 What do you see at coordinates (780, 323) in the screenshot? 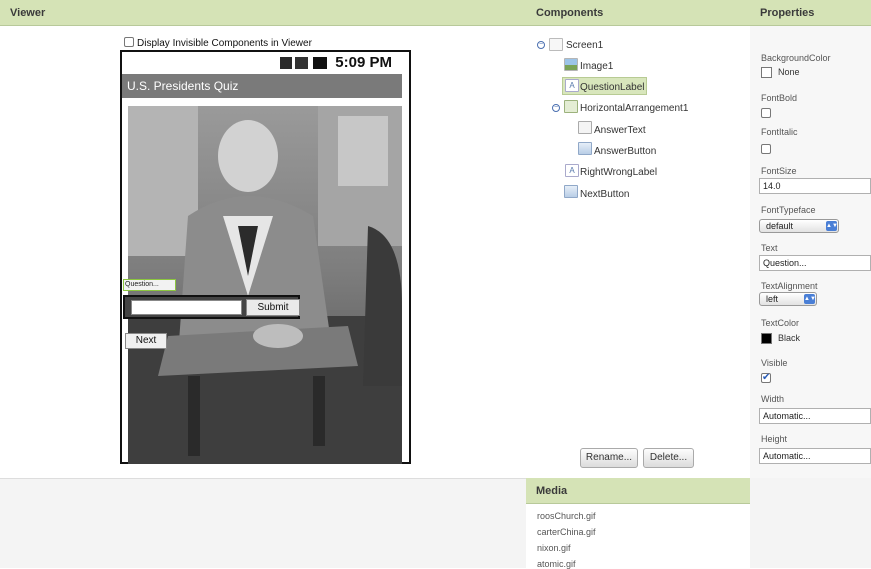
I see `textcolor-label: TextColor` at bounding box center [780, 323].